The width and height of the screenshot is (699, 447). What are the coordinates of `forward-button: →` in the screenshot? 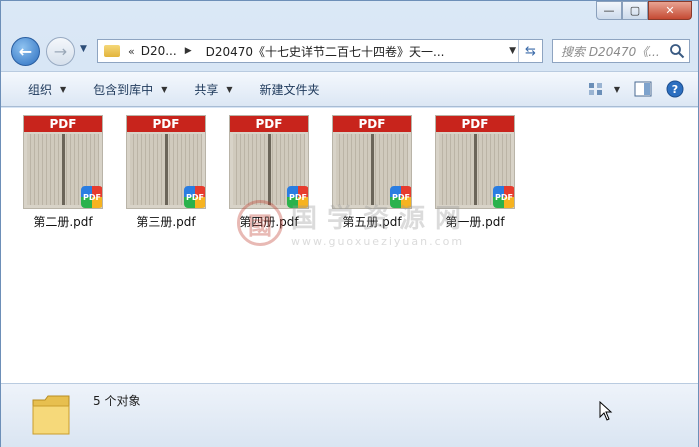 It's located at (60, 51).